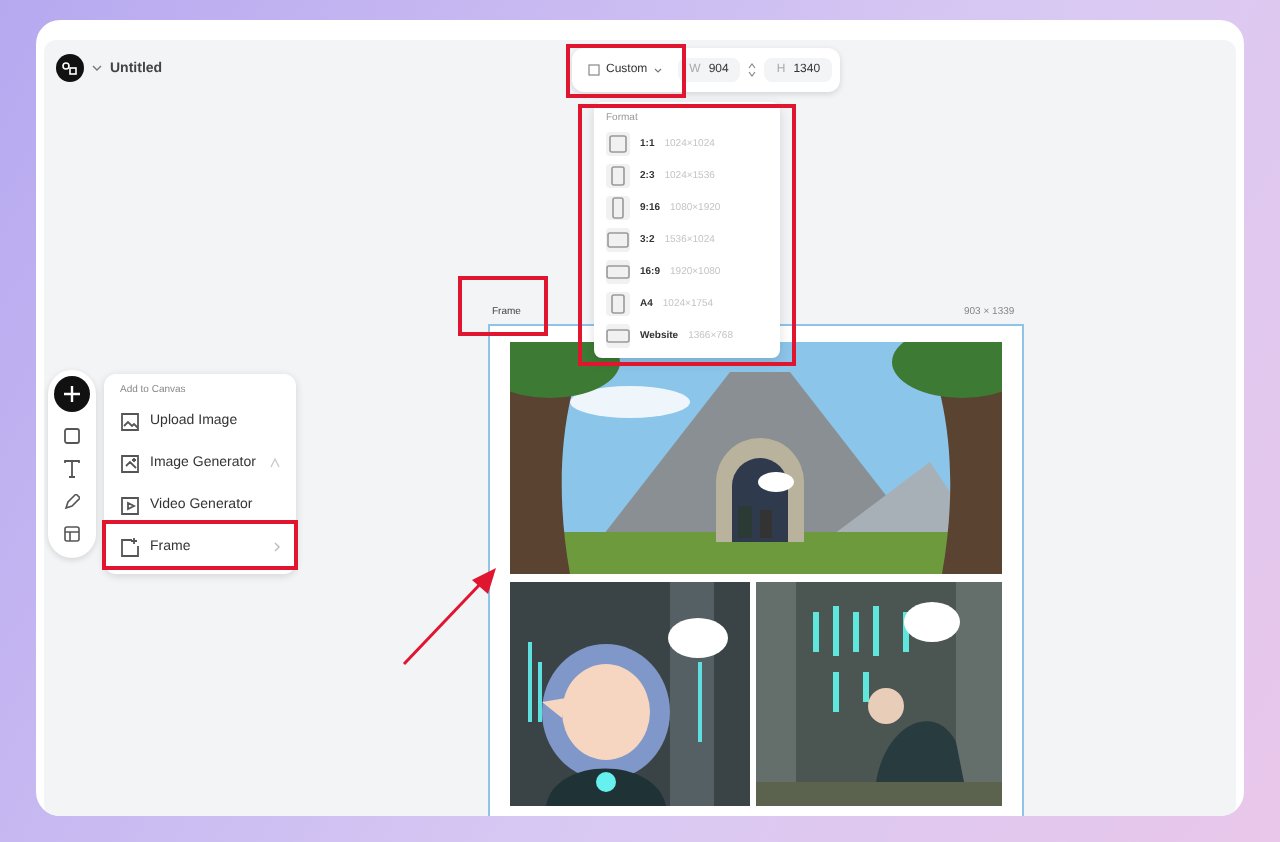 The image size is (1280, 842). I want to click on badge-icon, so click(275, 463).